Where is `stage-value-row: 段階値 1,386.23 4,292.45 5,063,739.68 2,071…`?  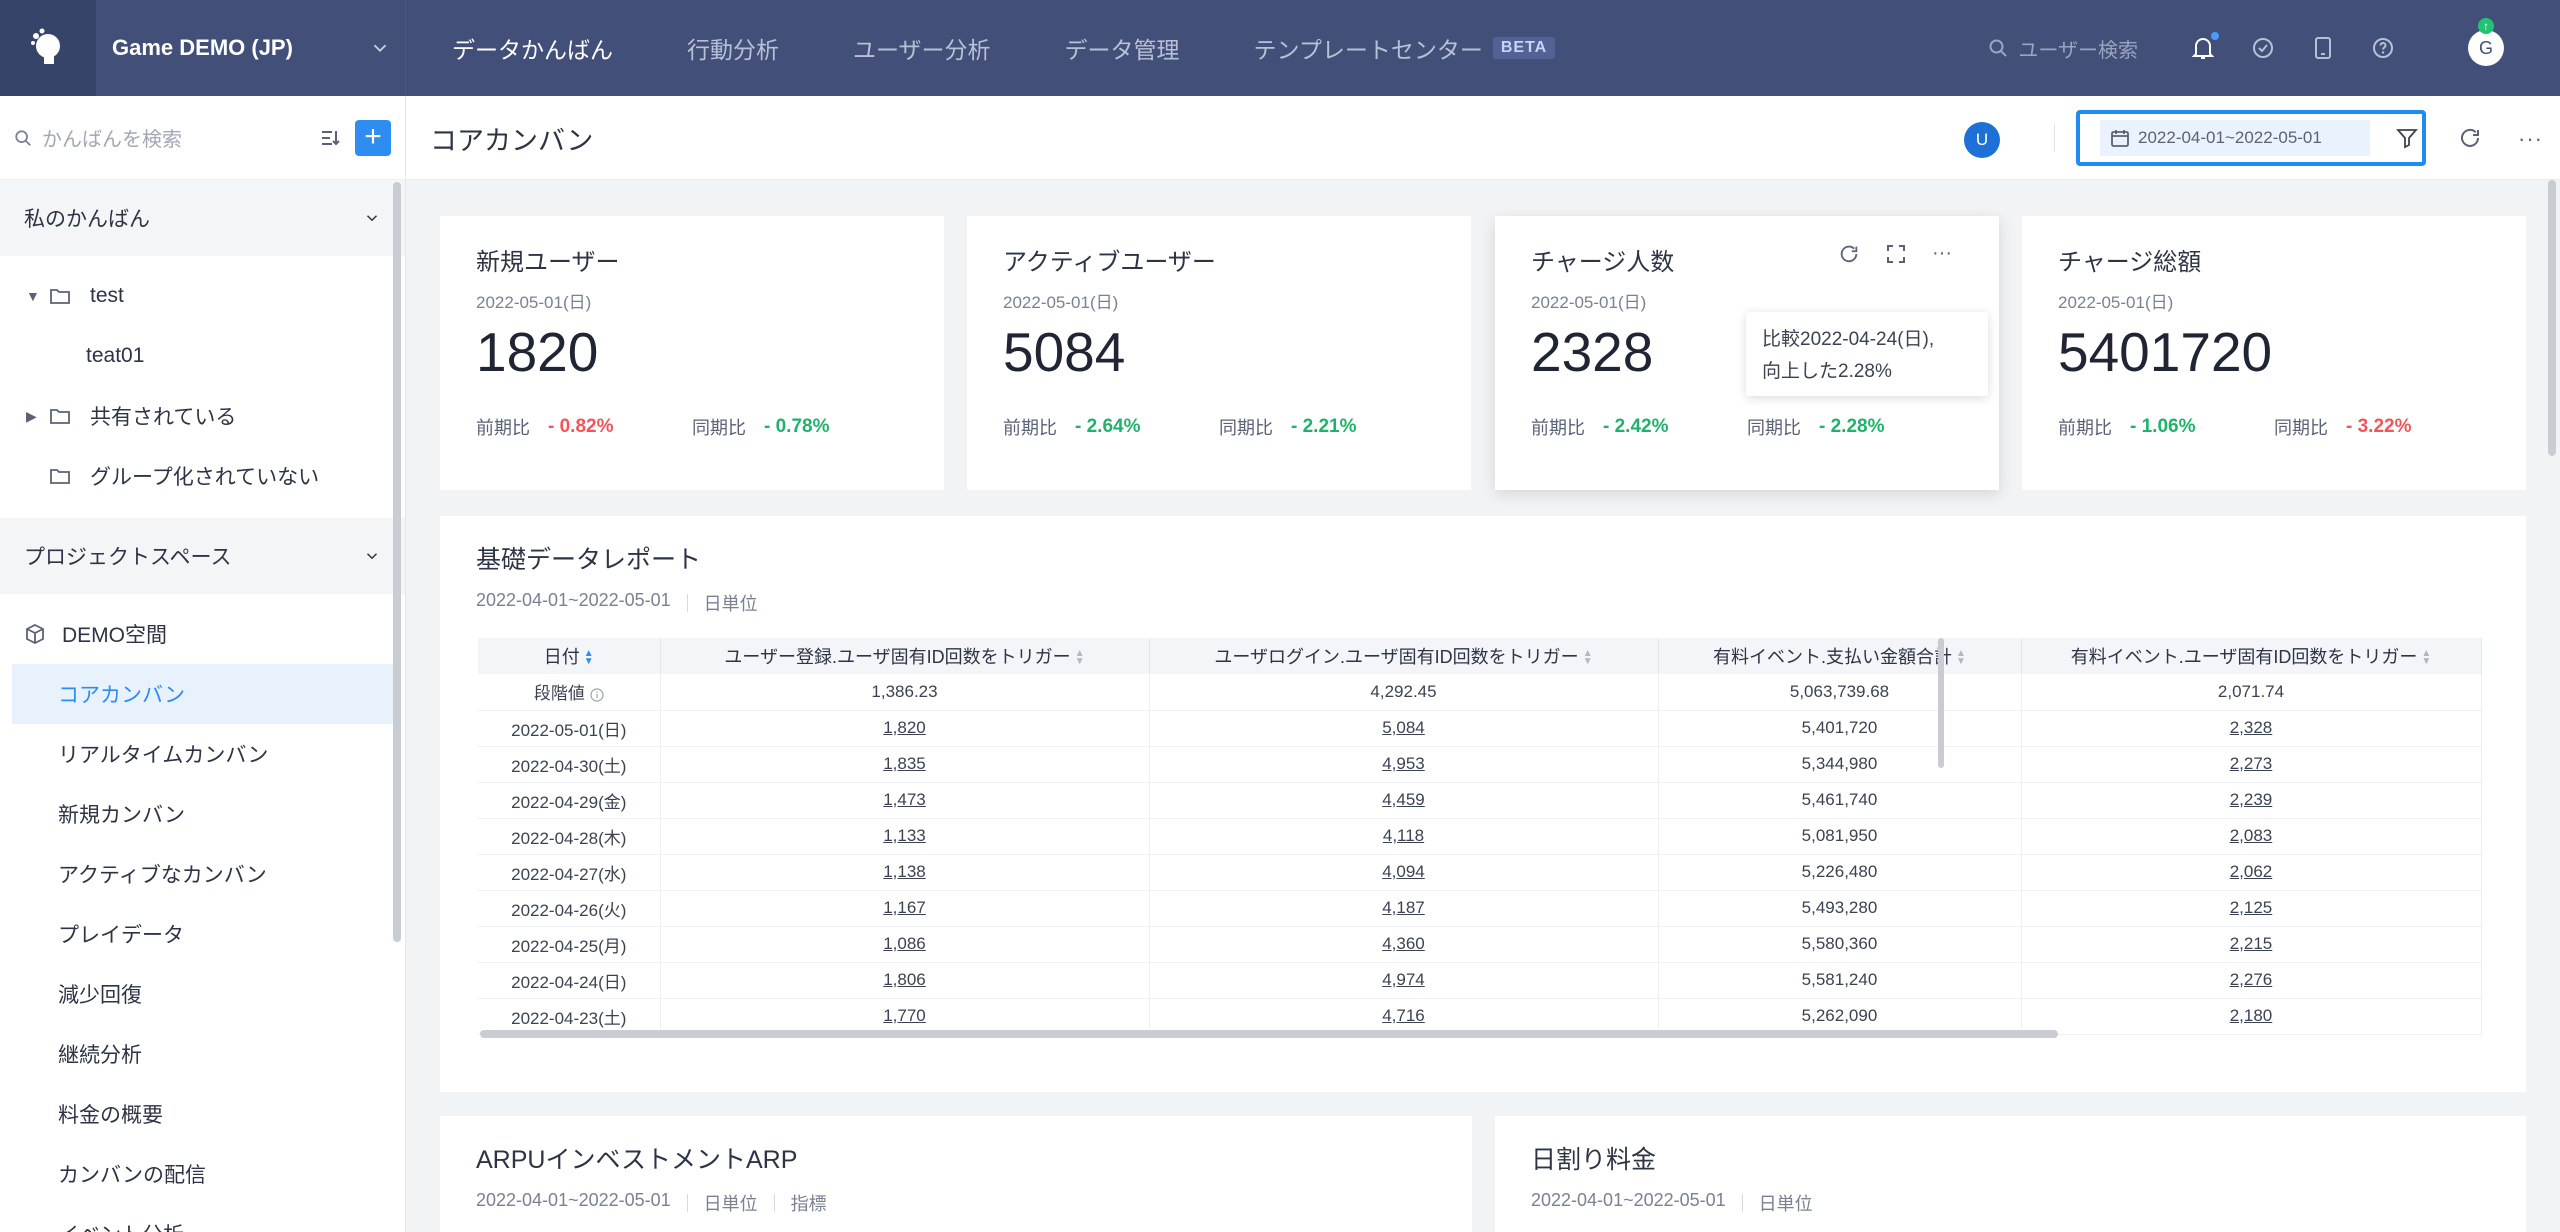
stage-value-row: 段階値 1,386.23 4,292.45 5,063,739.68 2,071… is located at coordinates (1480, 692).